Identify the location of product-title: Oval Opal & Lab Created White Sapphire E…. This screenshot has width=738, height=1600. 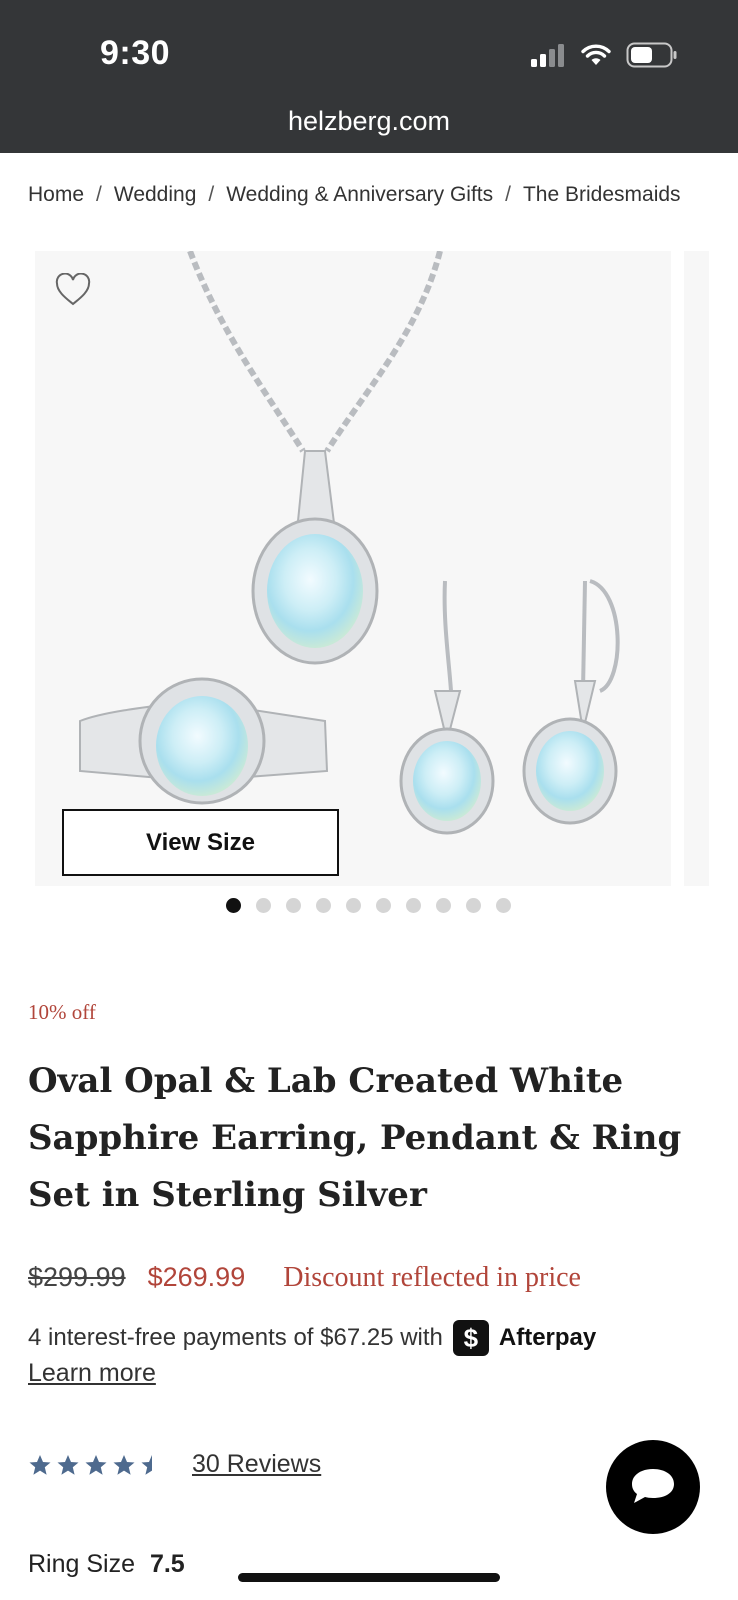
(355, 1138).